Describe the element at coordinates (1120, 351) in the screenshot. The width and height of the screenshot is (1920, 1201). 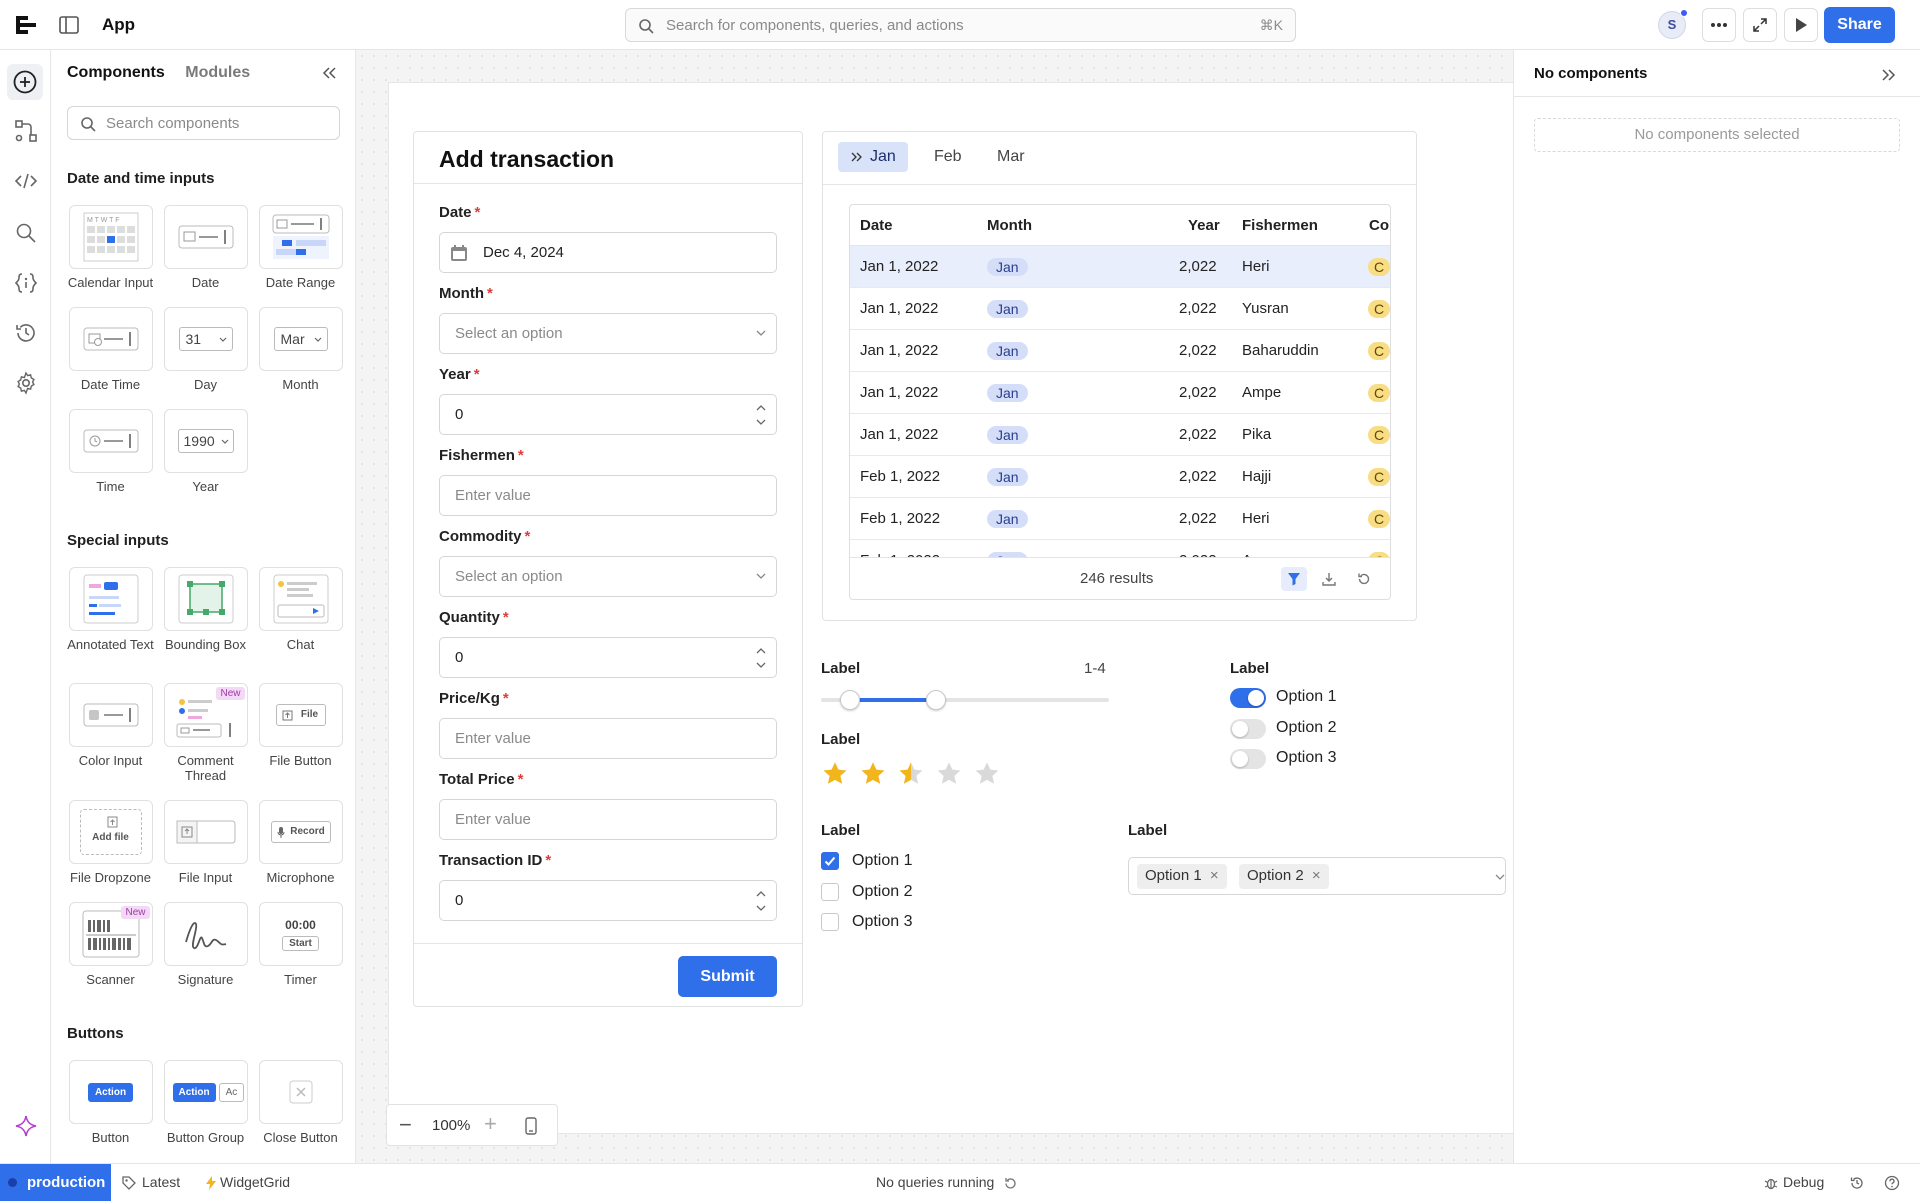
I see `table-row: Jan 1, 2022 Jan 2,022 Baharuddin C` at that location.